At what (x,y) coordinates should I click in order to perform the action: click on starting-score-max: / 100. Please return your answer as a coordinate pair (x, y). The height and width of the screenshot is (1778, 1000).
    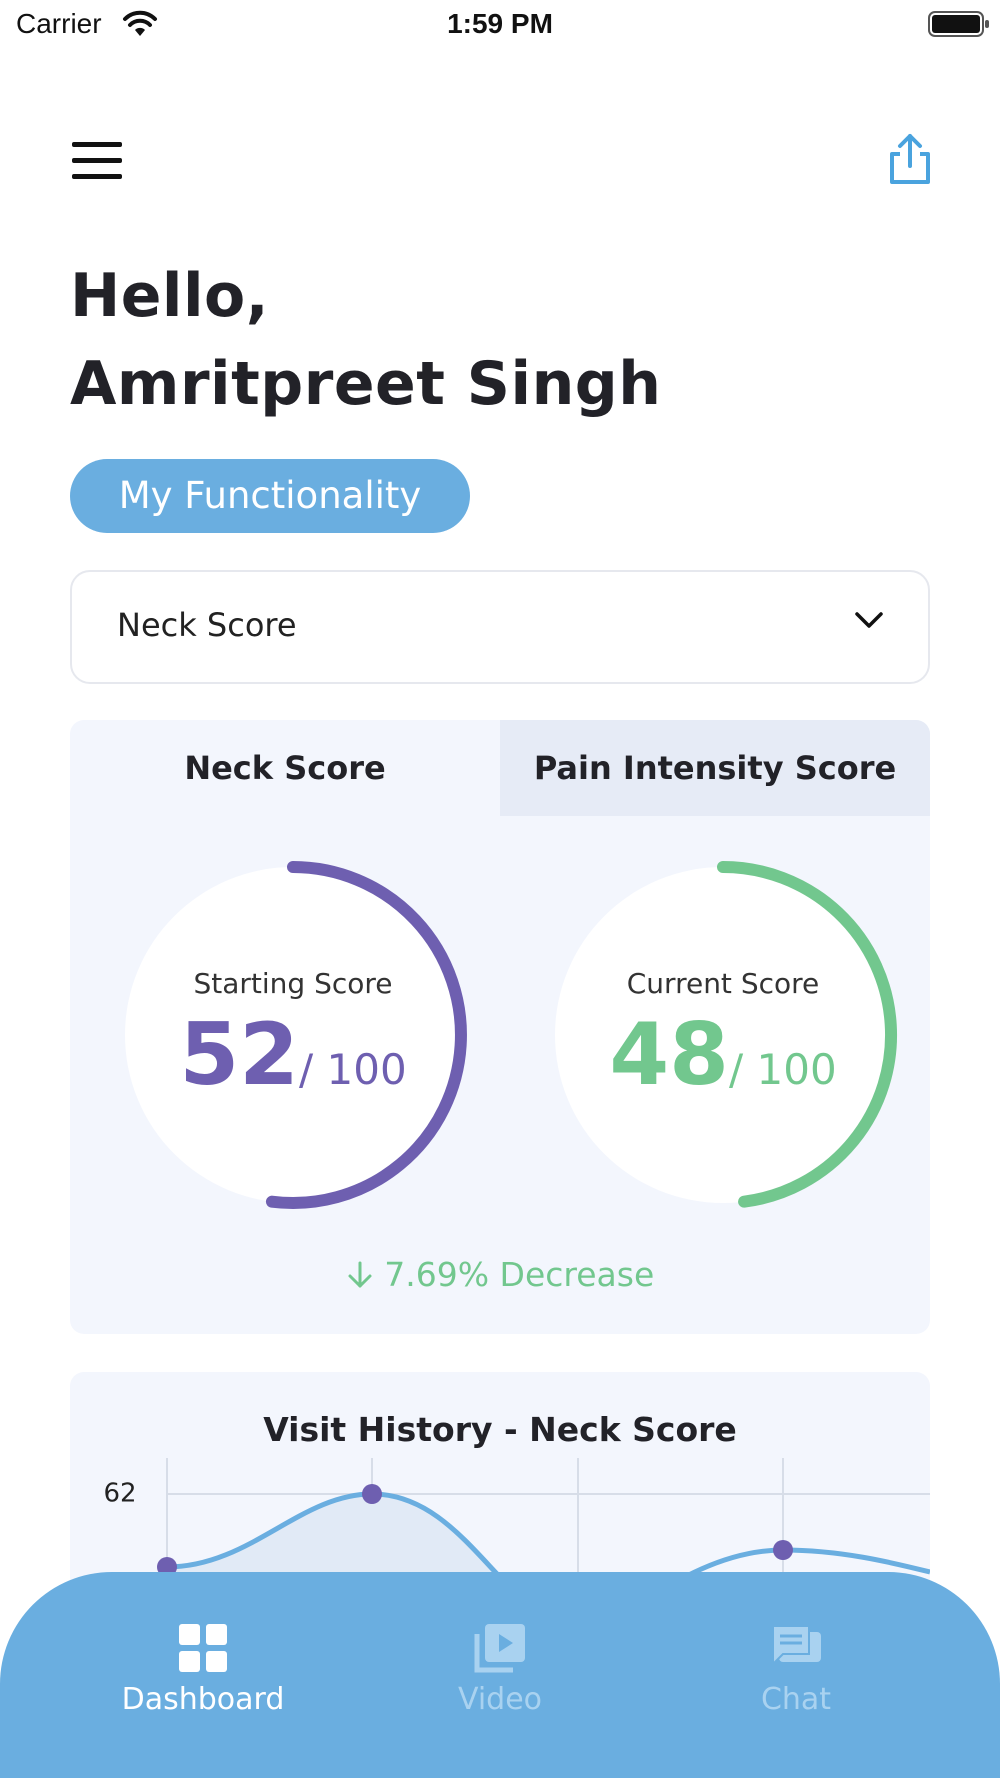
    Looking at the image, I should click on (353, 1069).